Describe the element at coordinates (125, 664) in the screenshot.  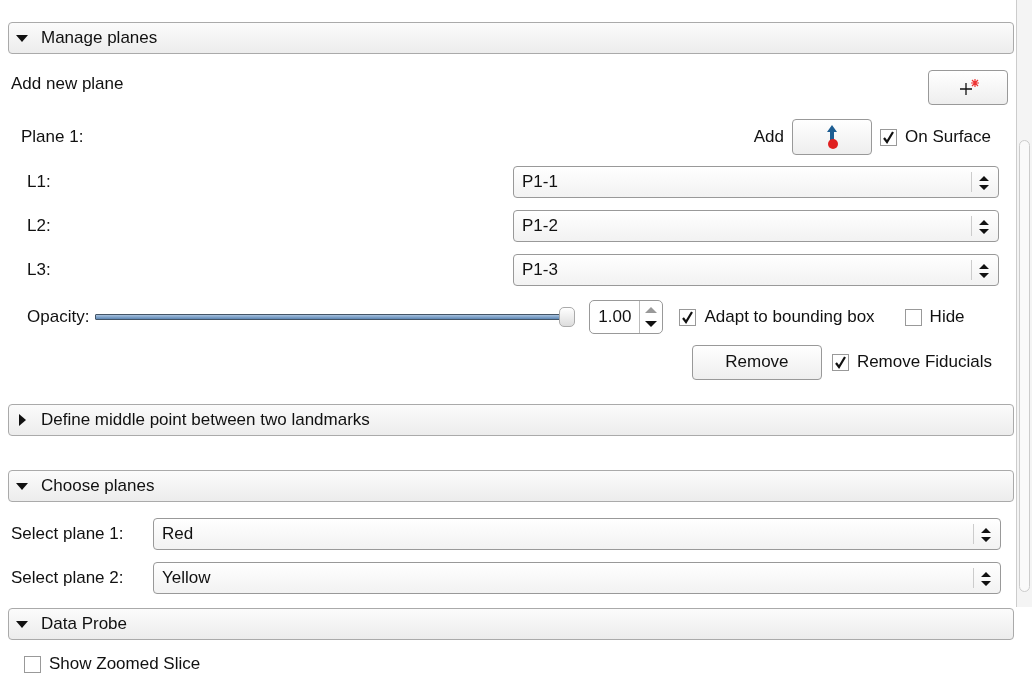
I see `checkbox-label: Show Zoomed Slice` at that location.